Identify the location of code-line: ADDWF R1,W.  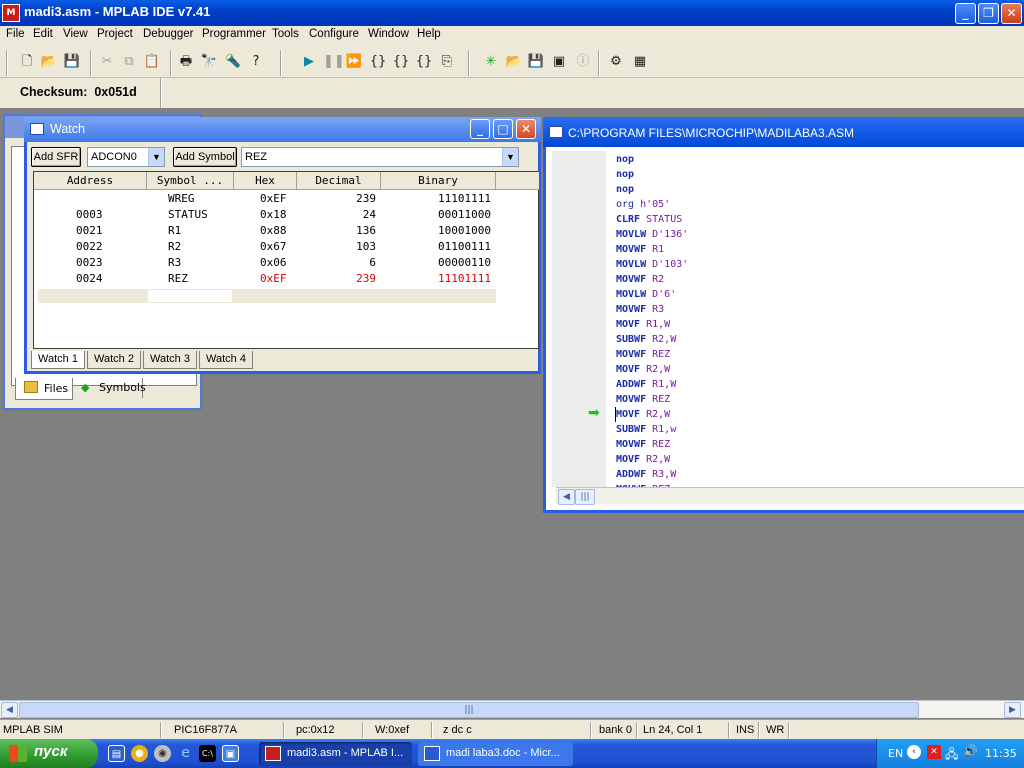
(646, 384).